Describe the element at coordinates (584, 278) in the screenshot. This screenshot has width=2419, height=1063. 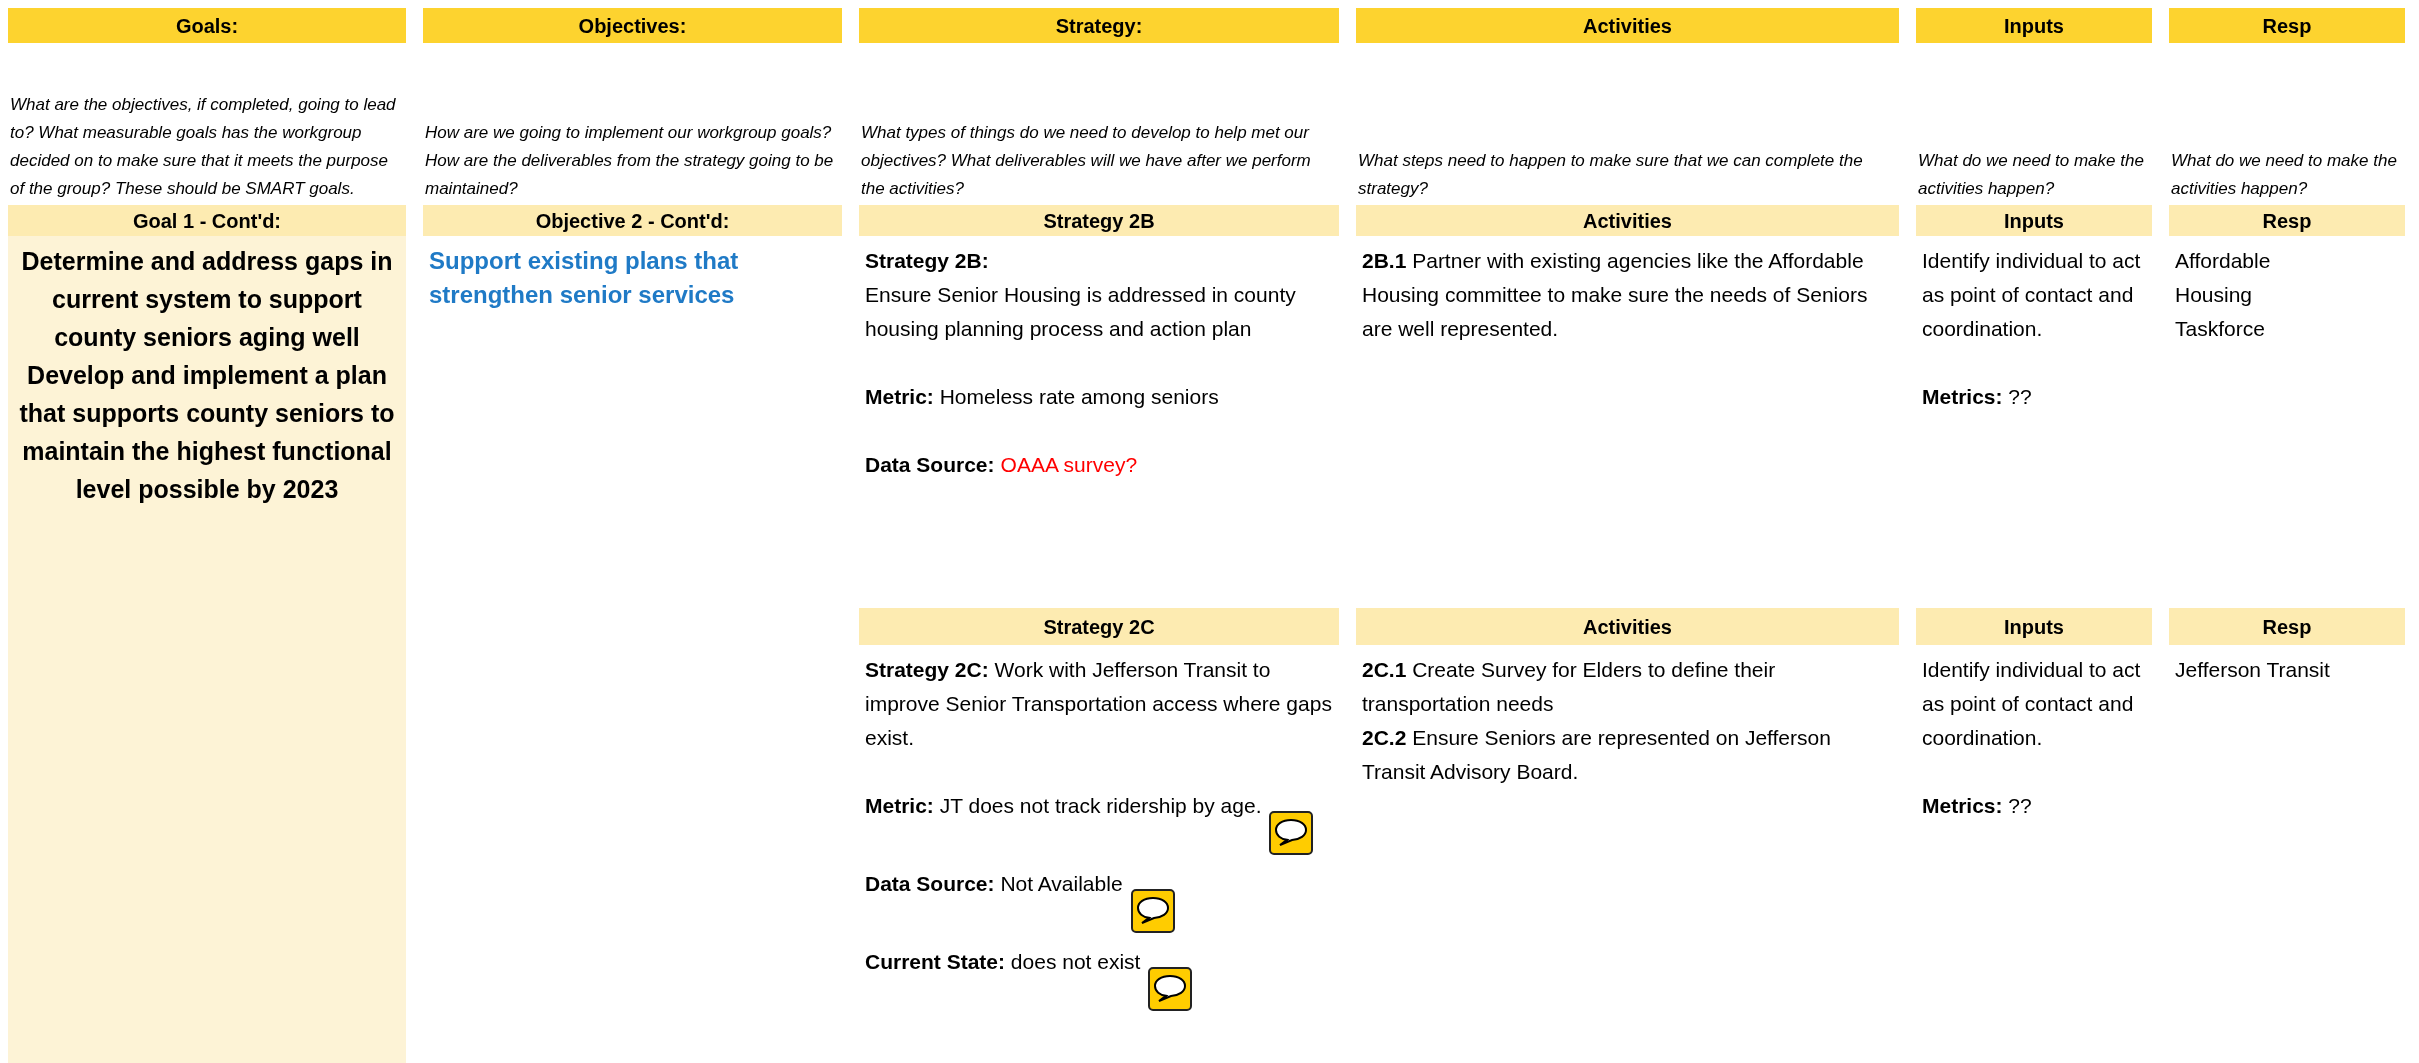
I see `objective-text: Support existing plans that strengthen senior services` at that location.